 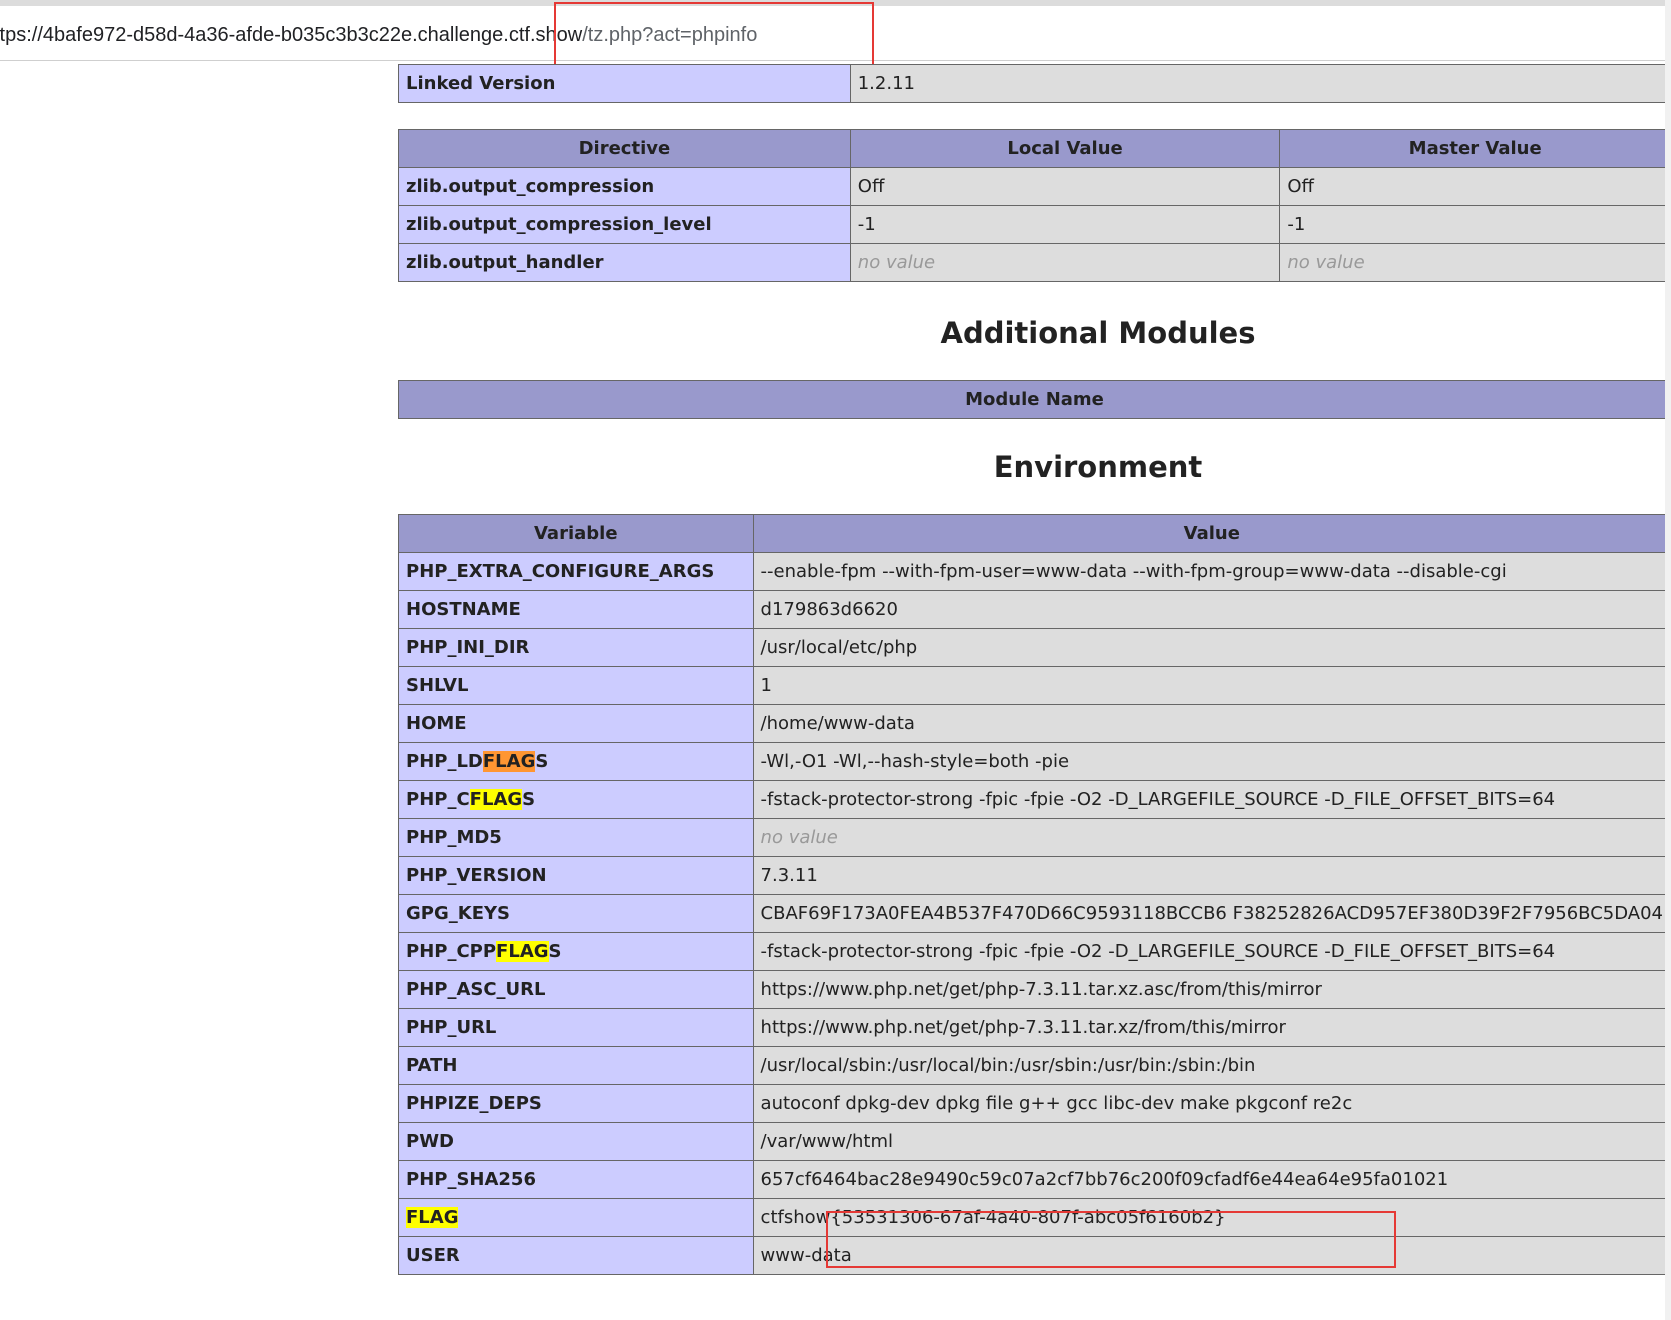 I want to click on table-header-row: Directive Local Value Master Value, so click(x=1034, y=148).